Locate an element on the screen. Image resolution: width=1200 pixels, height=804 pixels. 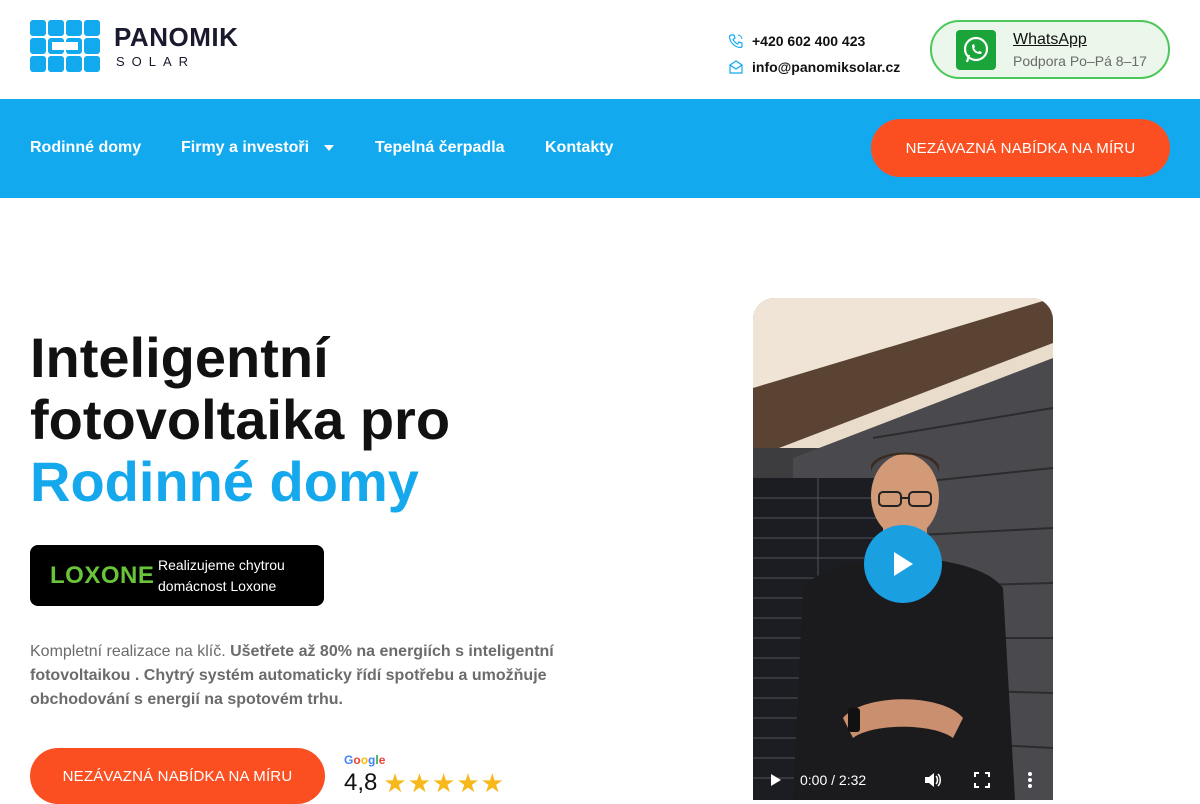
brand-logo: PANOMIK SOLAR is located at coordinates (134, 46).